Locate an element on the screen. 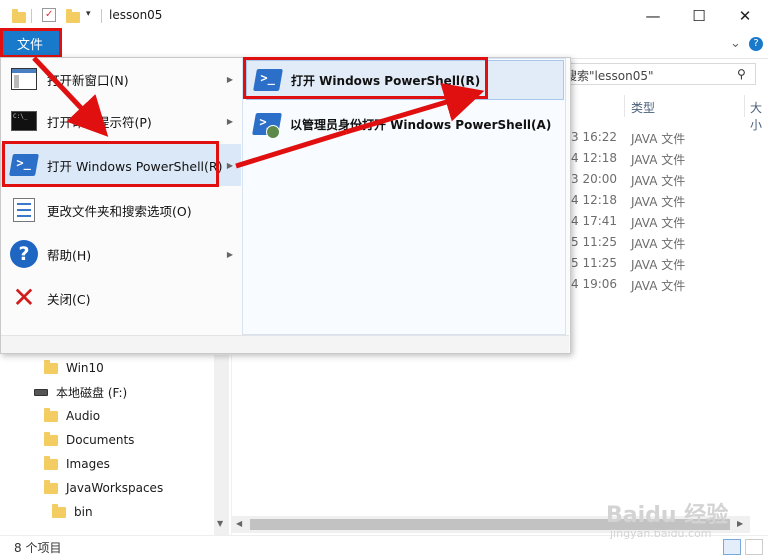 This screenshot has width=768, height=559. arrow-file-to-powershell is located at coordinates (70, 96).